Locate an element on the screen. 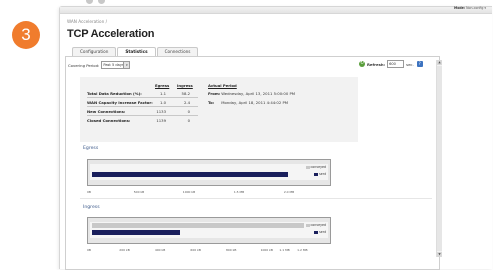  stats-egress-value: 1139 is located at coordinates (161, 120).